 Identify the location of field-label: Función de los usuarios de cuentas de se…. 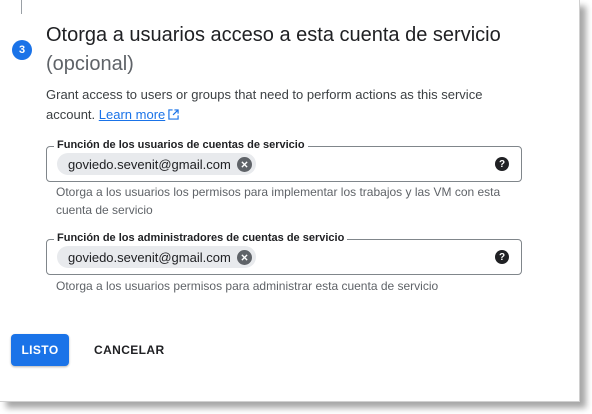
(181, 145).